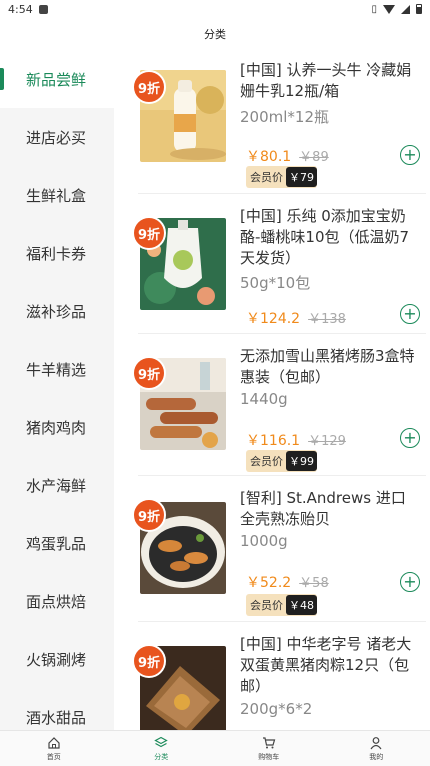 Image resolution: width=430 pixels, height=766 pixels. Describe the element at coordinates (162, 748) in the screenshot. I see `tab-category: 分类` at that location.